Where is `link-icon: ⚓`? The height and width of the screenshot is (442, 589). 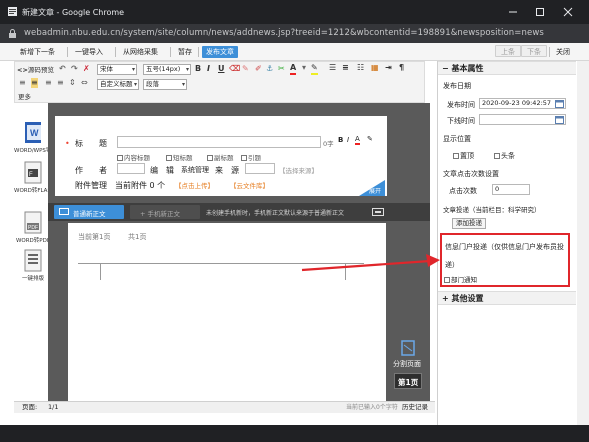
link-icon: ⚓ is located at coordinates (269, 69).